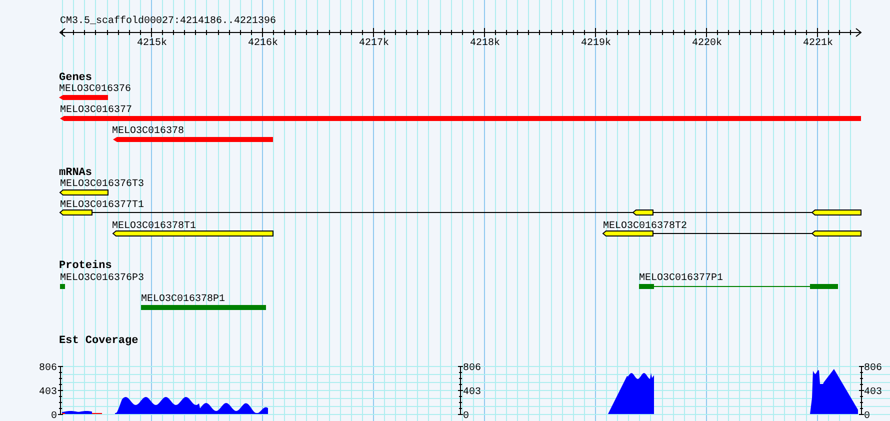  What do you see at coordinates (817, 43) in the screenshot?
I see `ruler-tick-label: 4221k` at bounding box center [817, 43].